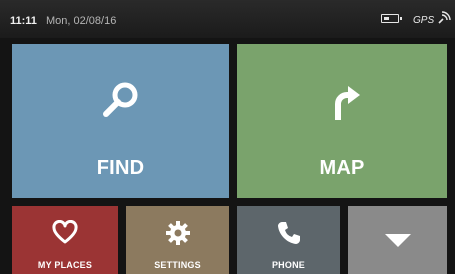  Describe the element at coordinates (81, 21) in the screenshot. I see `clock-date: Mon, 02/08/16` at that location.